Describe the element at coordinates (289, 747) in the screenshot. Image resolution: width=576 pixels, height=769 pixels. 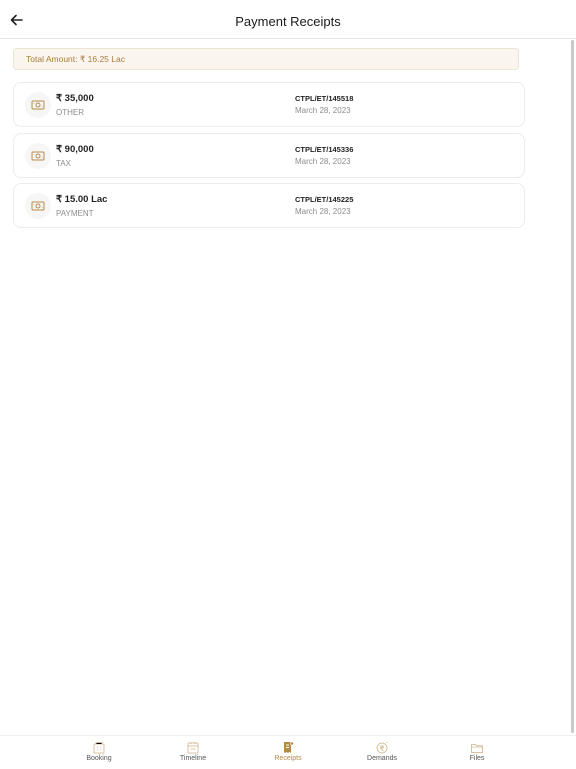
I see `receipt-icon` at that location.